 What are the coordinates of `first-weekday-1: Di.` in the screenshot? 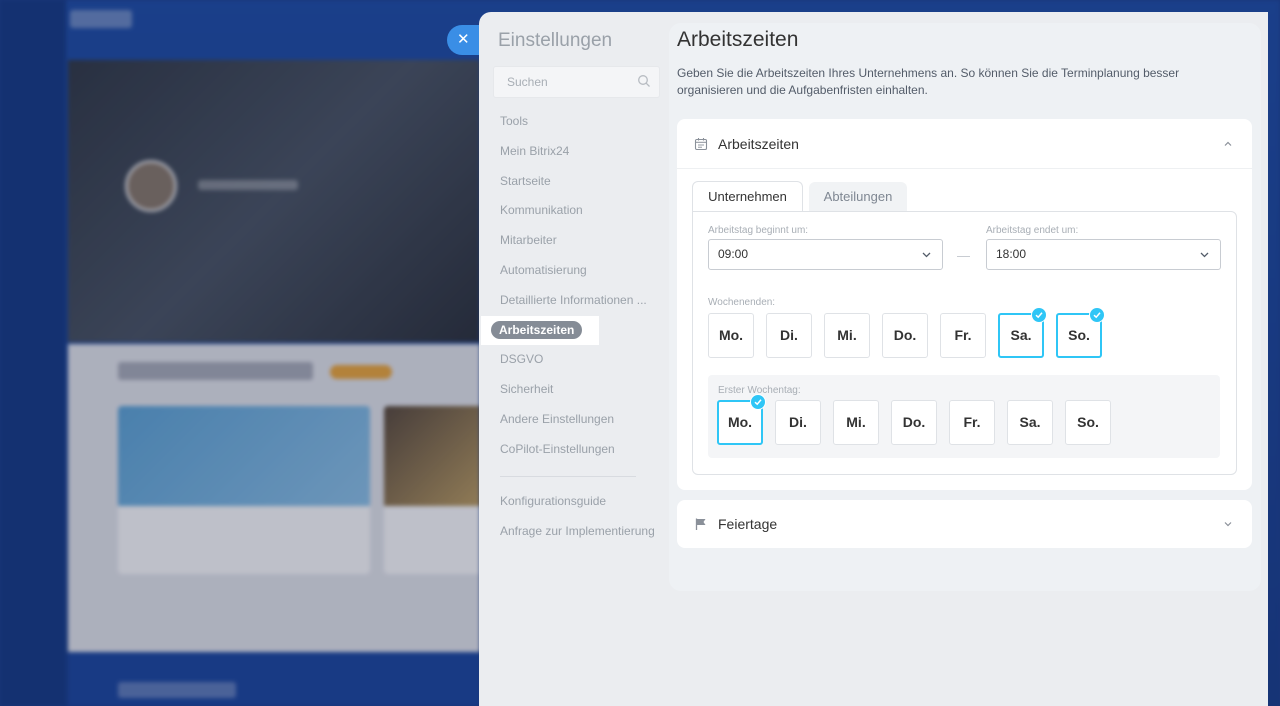 It's located at (798, 422).